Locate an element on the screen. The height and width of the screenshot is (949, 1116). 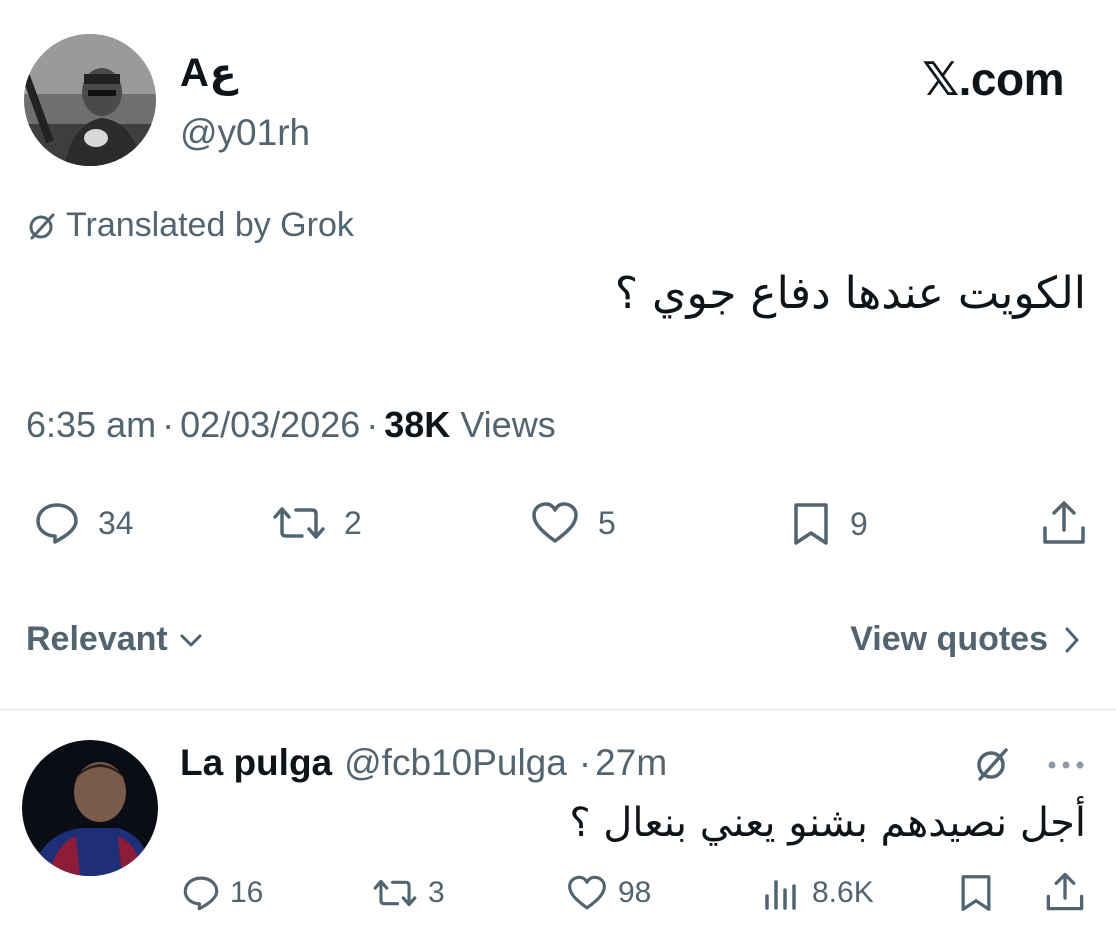
reply-bookmark-button is located at coordinates (976, 893).